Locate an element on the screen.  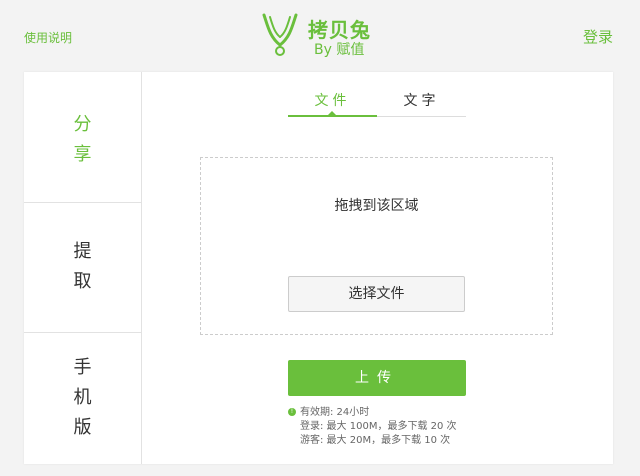
sidebar-item-label: 分 is located at coordinates (82, 124).